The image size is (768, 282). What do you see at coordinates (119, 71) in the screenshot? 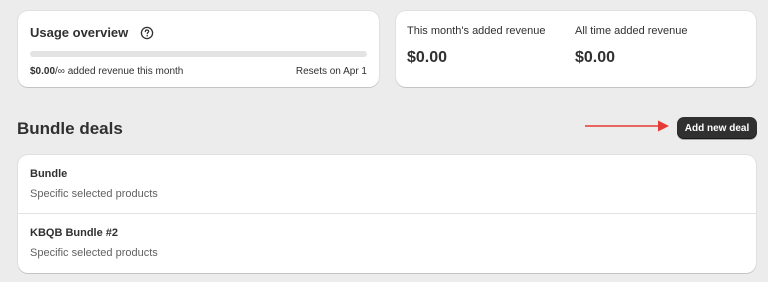
I see `usage-limit-text: /∞ added revenue this month` at bounding box center [119, 71].